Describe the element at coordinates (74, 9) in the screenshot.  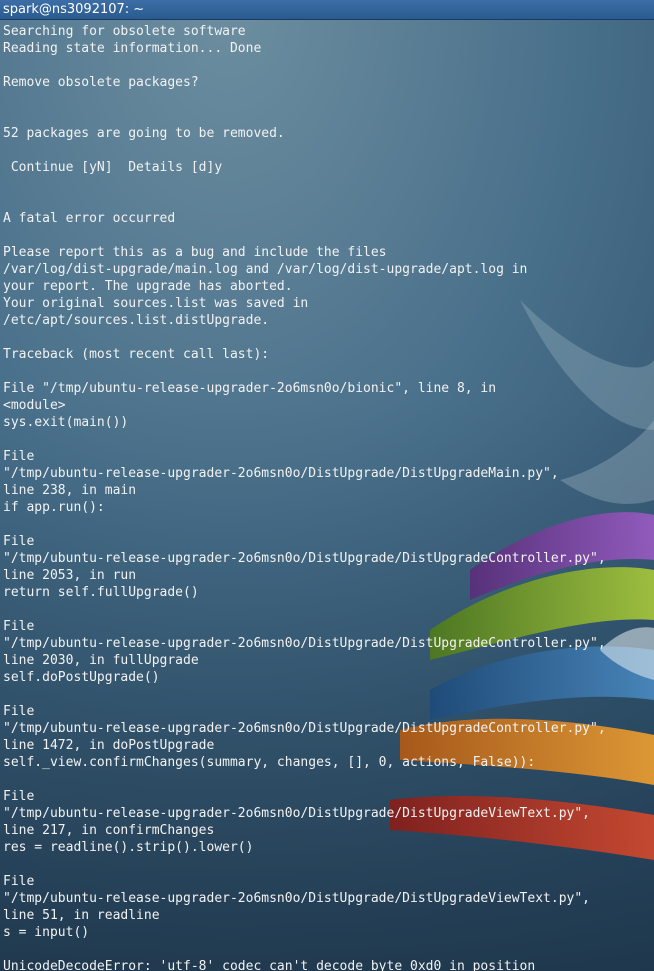
I see `window-title: spark@ns3092107: ~` at that location.